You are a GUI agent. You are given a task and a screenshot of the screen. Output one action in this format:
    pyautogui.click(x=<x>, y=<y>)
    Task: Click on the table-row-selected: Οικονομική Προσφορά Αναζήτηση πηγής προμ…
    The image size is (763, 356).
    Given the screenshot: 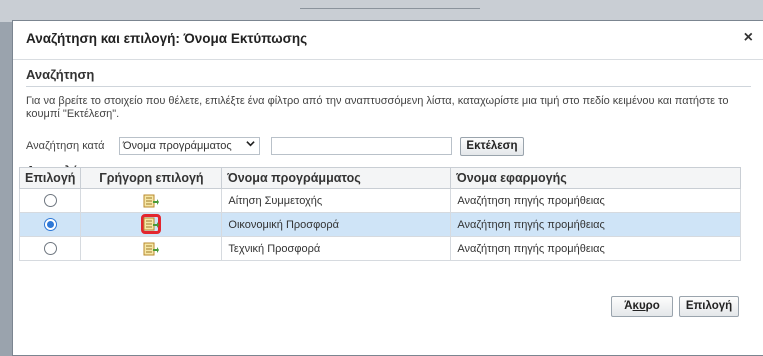 What is the action you would take?
    pyautogui.click(x=379, y=224)
    